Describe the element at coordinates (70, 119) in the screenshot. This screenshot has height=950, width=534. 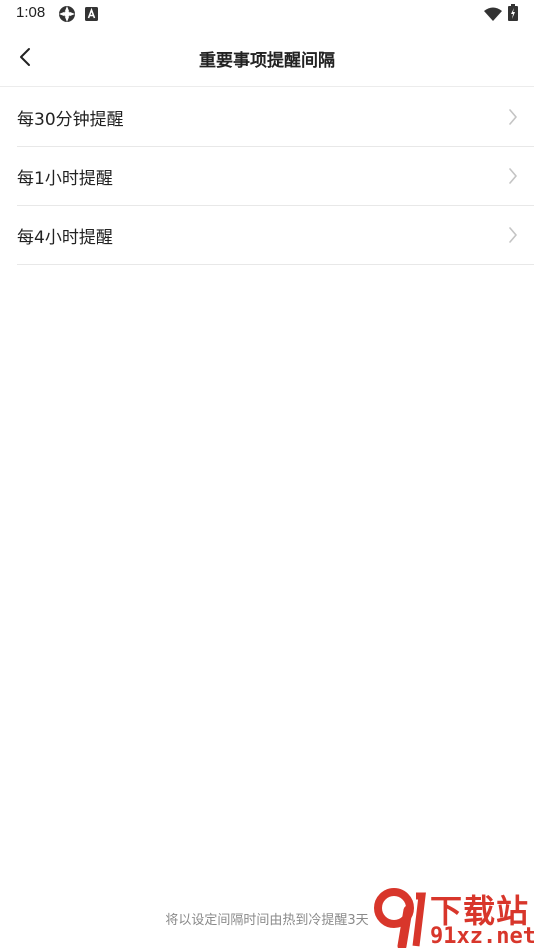
I see `option-label: 每30分钟提醒` at that location.